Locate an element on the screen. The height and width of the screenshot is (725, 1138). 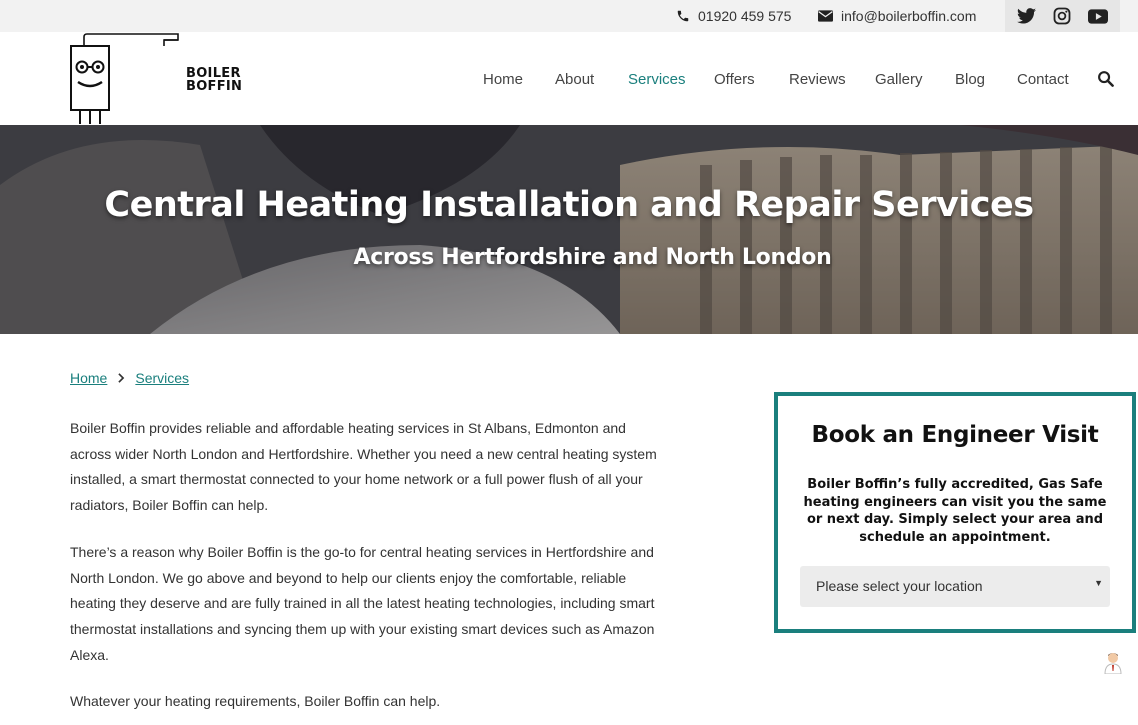
location-select: Please select your location ▼ is located at coordinates (955, 586).